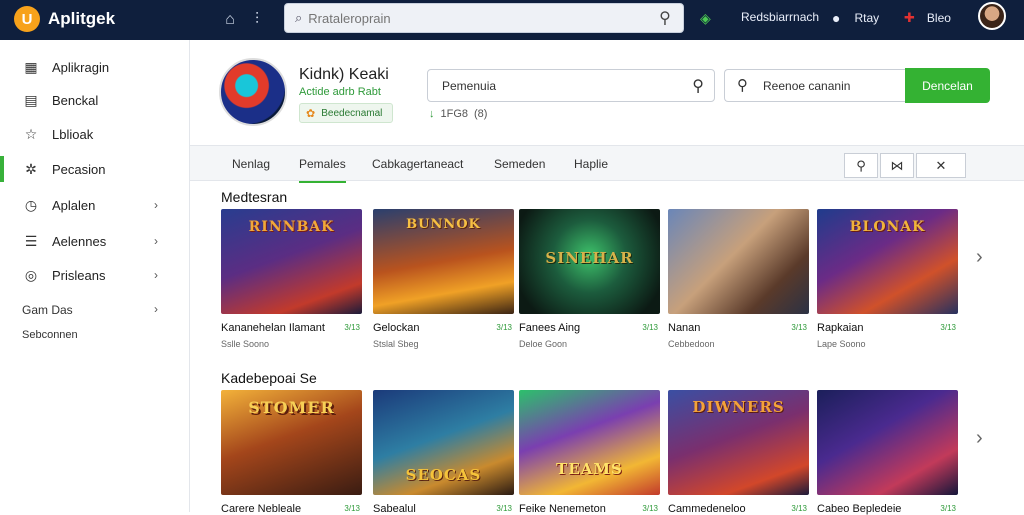 Image resolution: width=1024 pixels, height=515 pixels. Describe the element at coordinates (79, 169) in the screenshot. I see `sidebar-item-label: Pecasion` at that location.